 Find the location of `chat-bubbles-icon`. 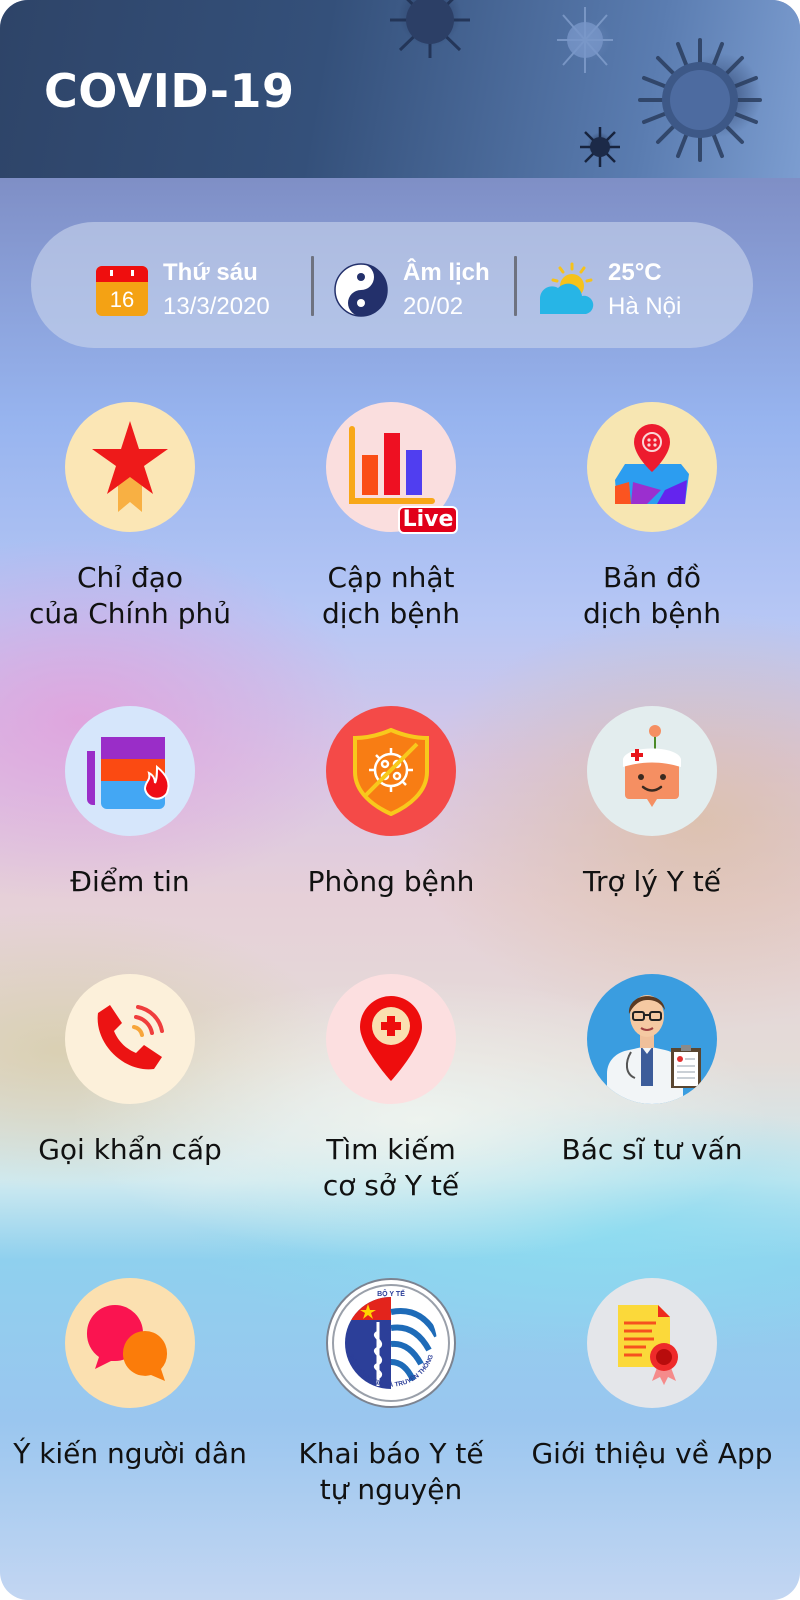

chat-bubbles-icon is located at coordinates (127, 1343).